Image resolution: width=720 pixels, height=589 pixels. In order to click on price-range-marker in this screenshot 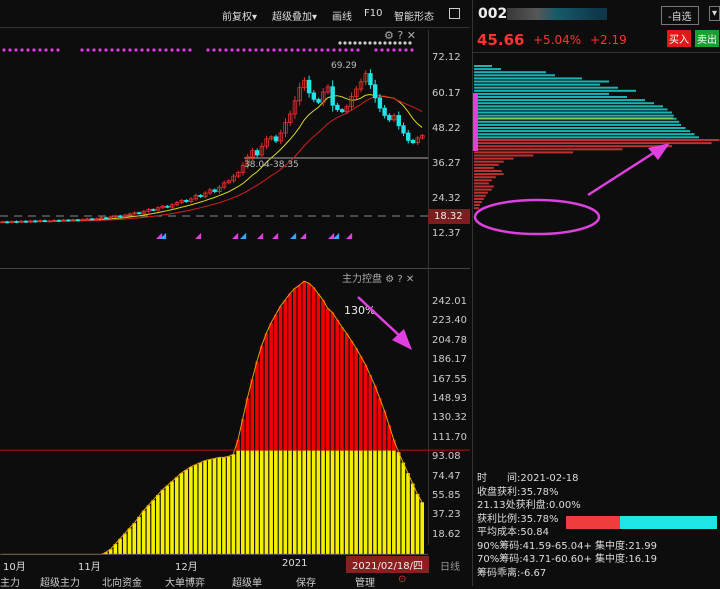, I will do `click(475, 122)`.